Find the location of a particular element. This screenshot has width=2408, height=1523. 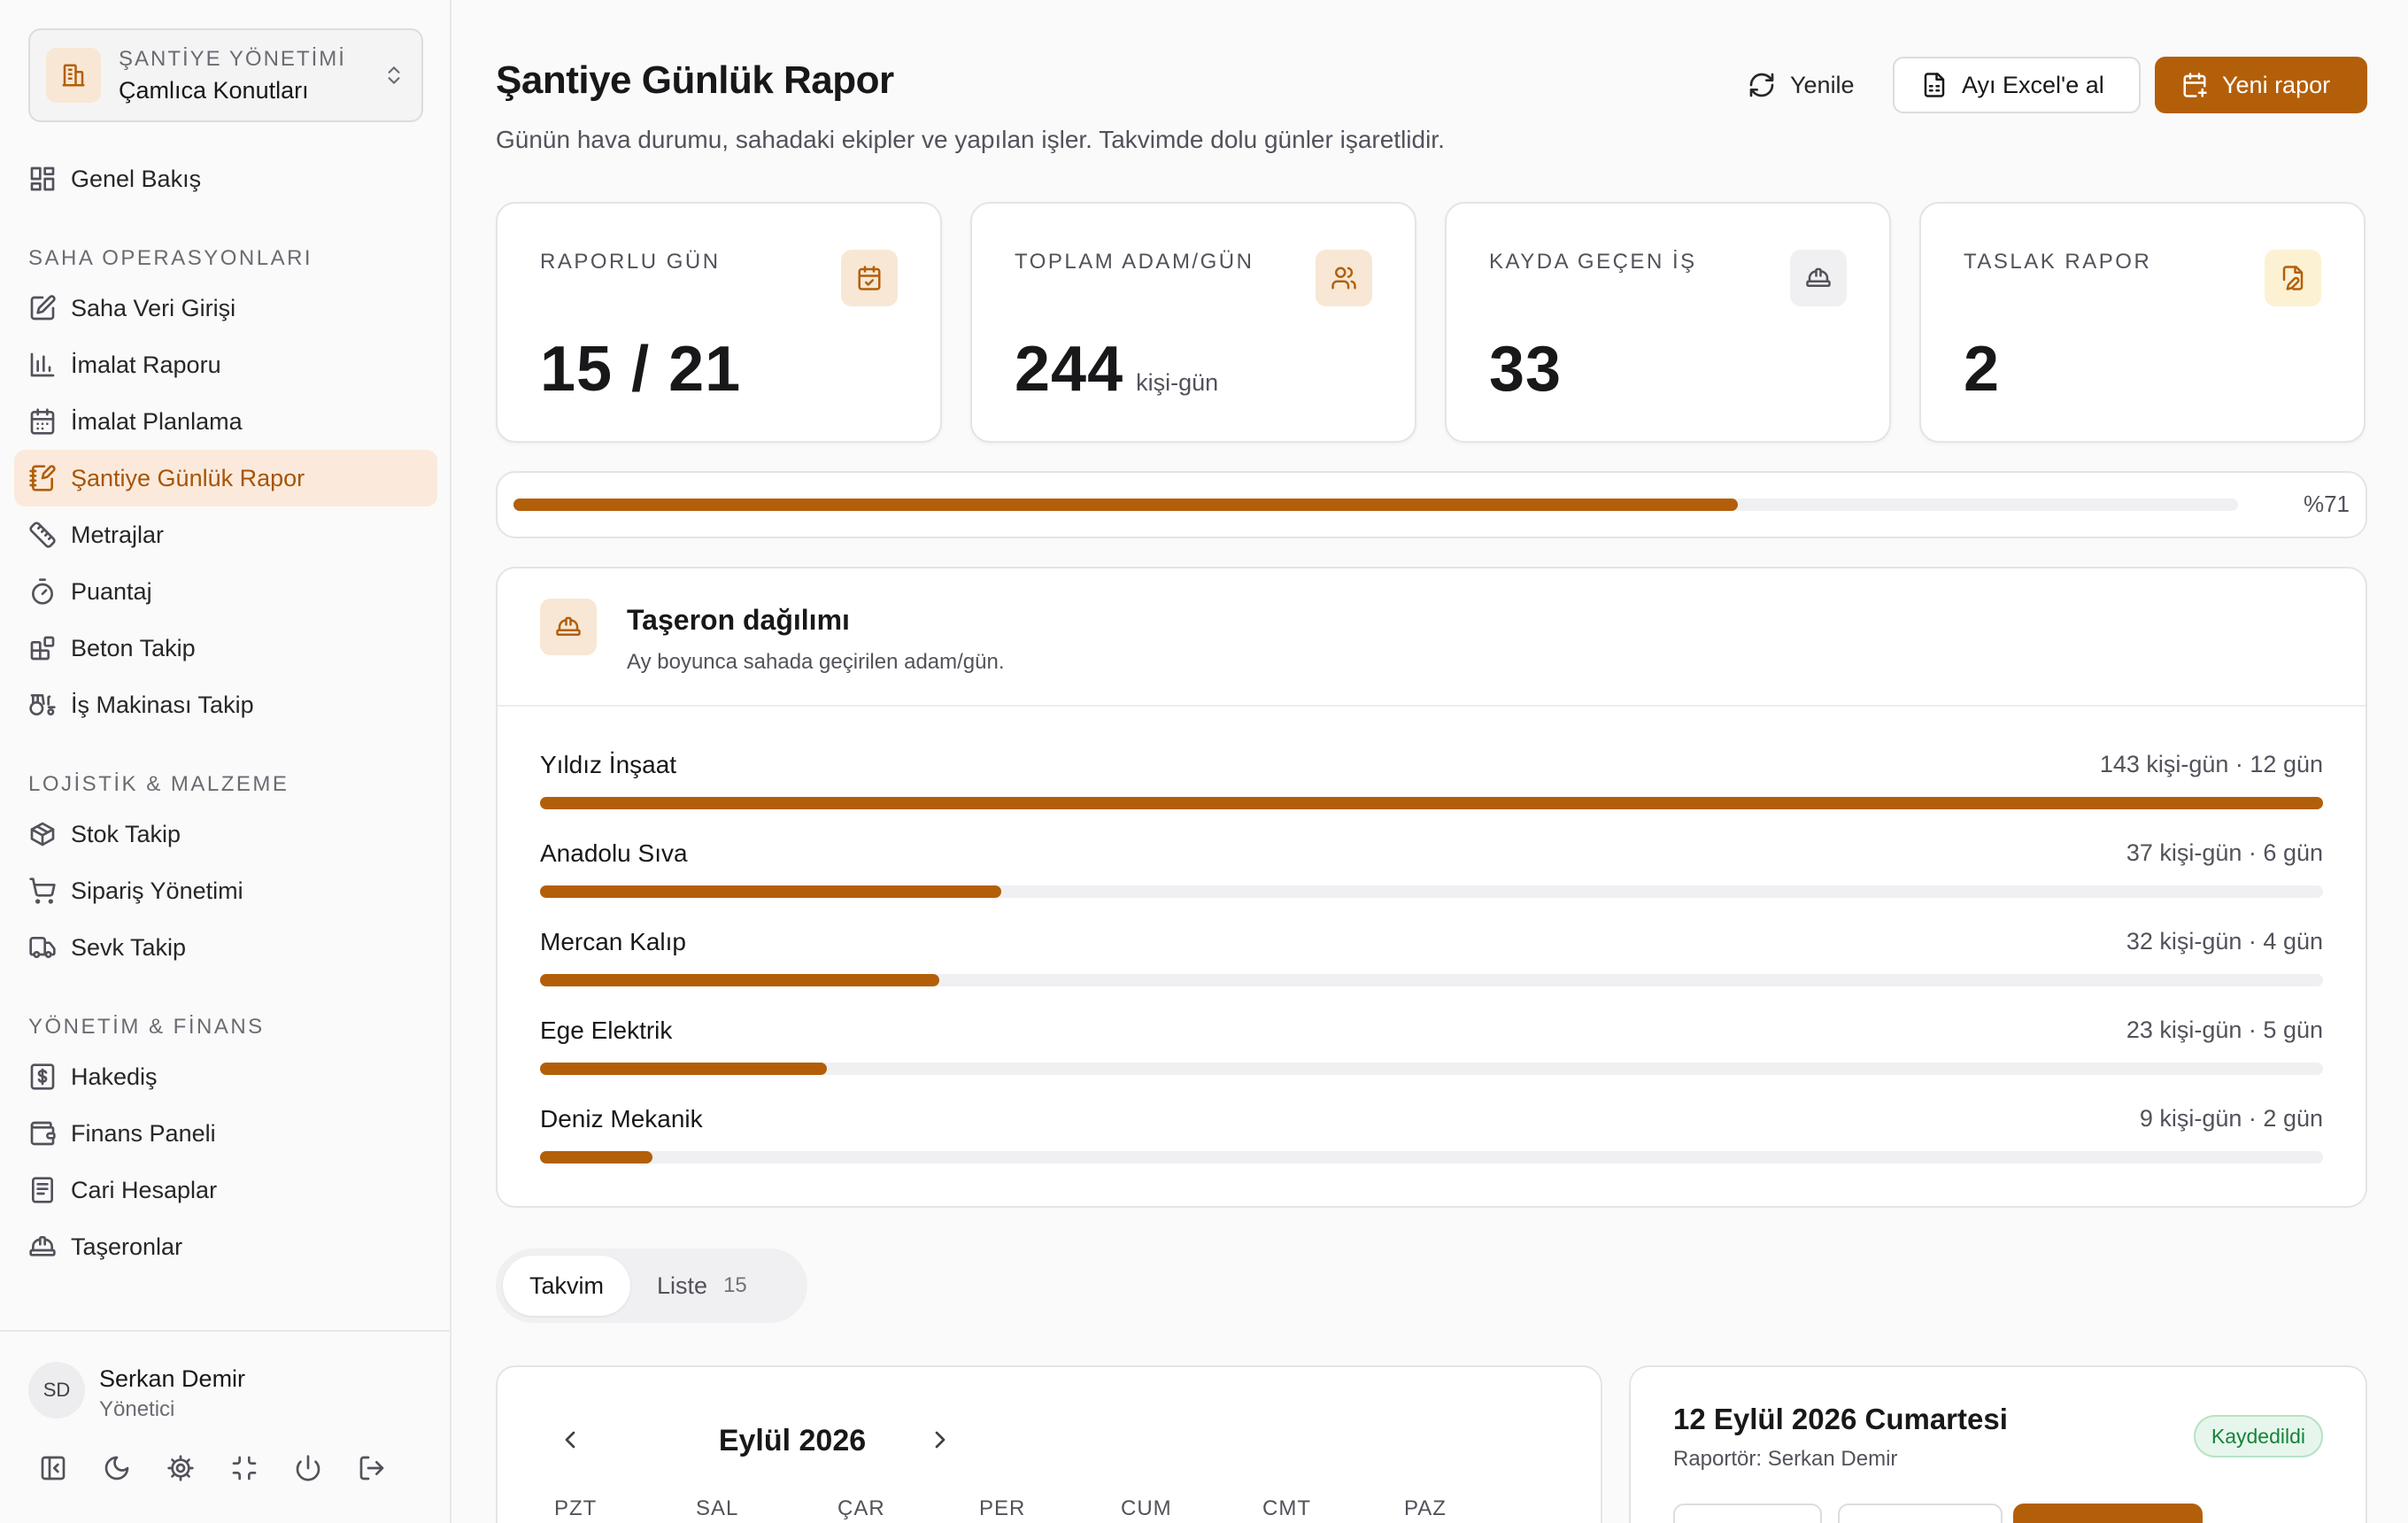

list-item: Deniz Mekanik 9 kişi-gün · 2 gün is located at coordinates (1431, 1149).